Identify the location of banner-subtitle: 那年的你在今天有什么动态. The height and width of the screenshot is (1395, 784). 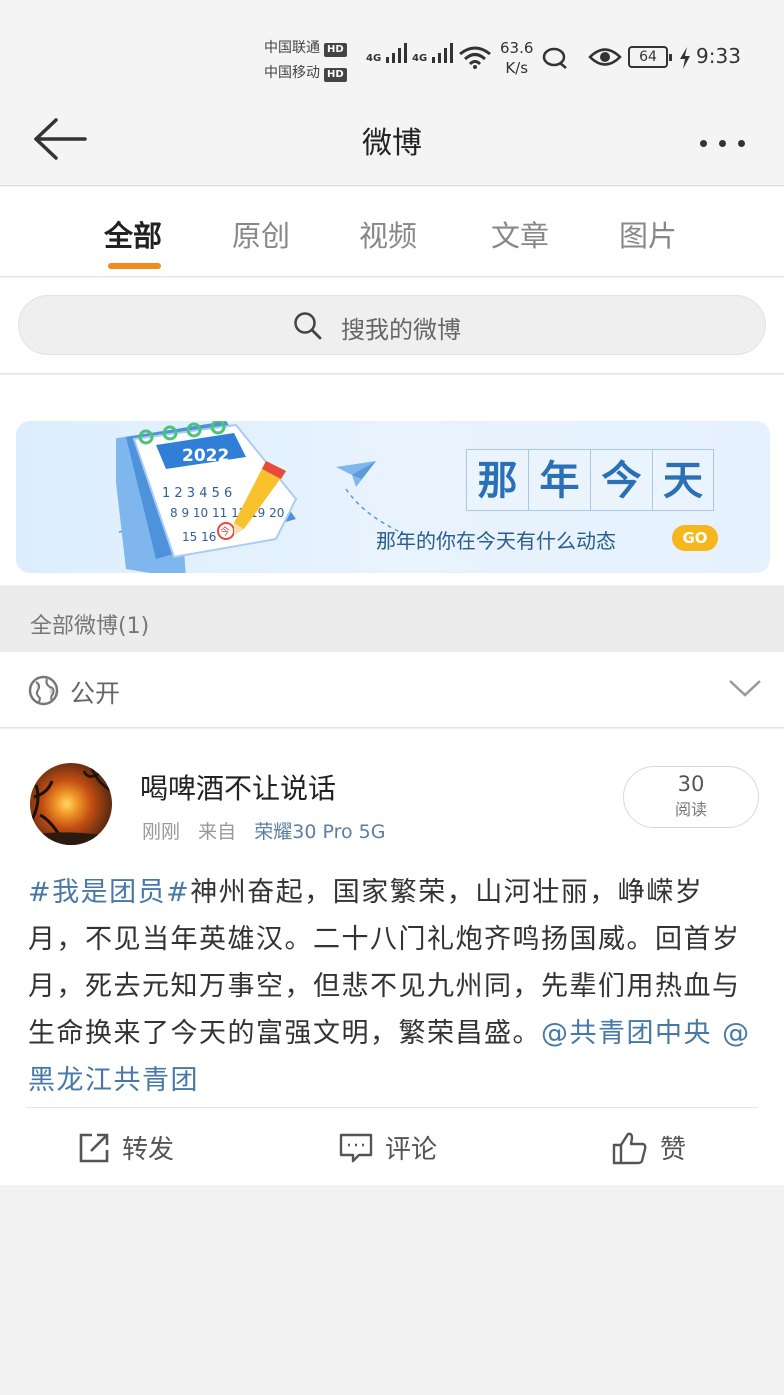
(496, 541).